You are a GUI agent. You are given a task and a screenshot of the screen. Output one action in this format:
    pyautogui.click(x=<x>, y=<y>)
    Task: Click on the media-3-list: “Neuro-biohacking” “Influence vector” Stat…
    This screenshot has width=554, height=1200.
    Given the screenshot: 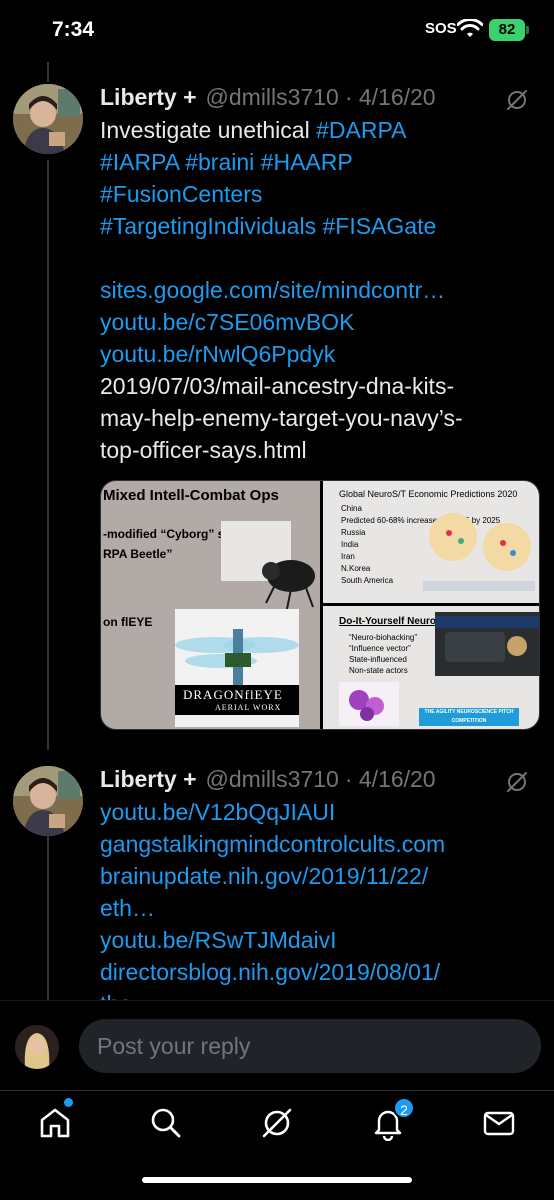 What is the action you would take?
    pyautogui.click(x=383, y=654)
    